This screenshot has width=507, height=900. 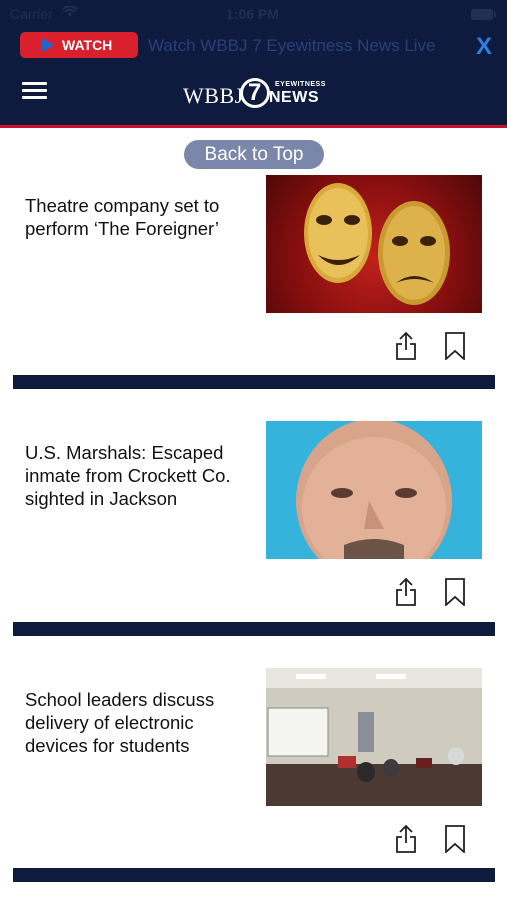 What do you see at coordinates (70, 11) in the screenshot?
I see `wifi-icon` at bounding box center [70, 11].